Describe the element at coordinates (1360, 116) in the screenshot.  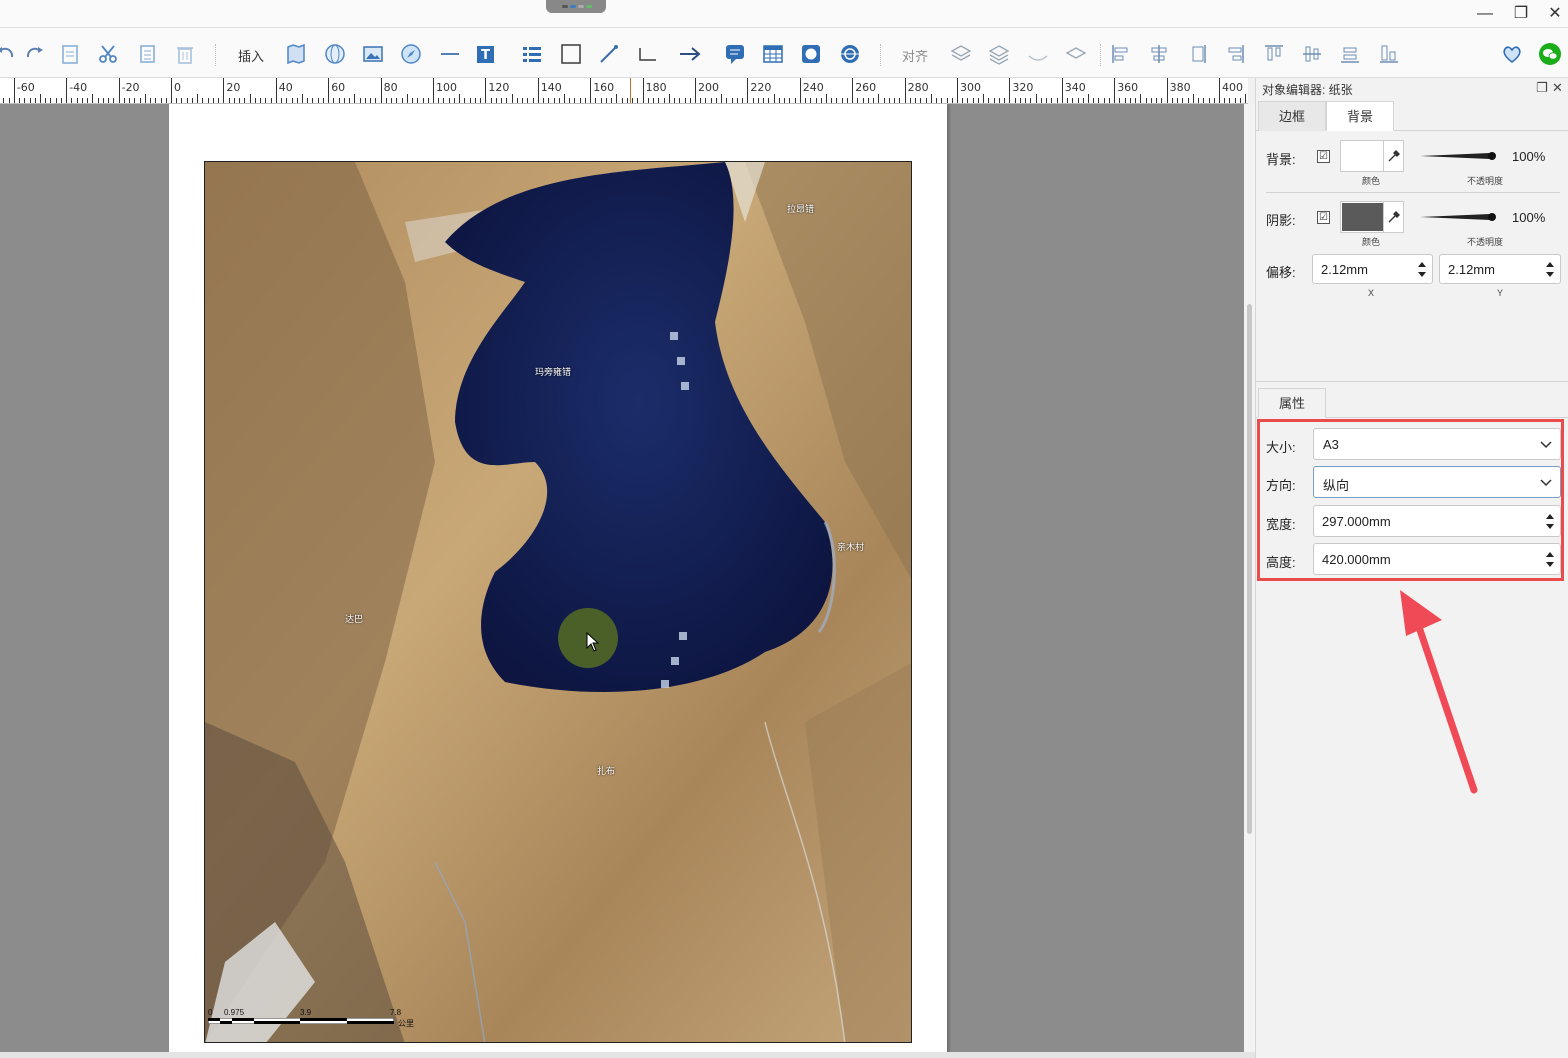
I see `tab-background: 背景` at that location.